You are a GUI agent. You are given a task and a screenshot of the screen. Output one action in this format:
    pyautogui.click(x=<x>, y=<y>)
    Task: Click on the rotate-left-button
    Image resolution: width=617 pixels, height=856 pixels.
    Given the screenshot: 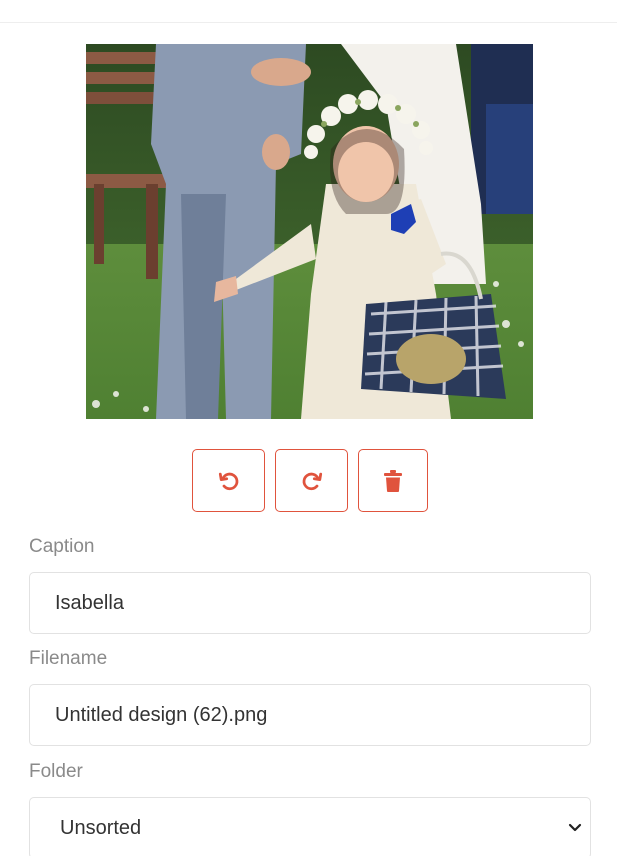 What is the action you would take?
    pyautogui.click(x=228, y=480)
    